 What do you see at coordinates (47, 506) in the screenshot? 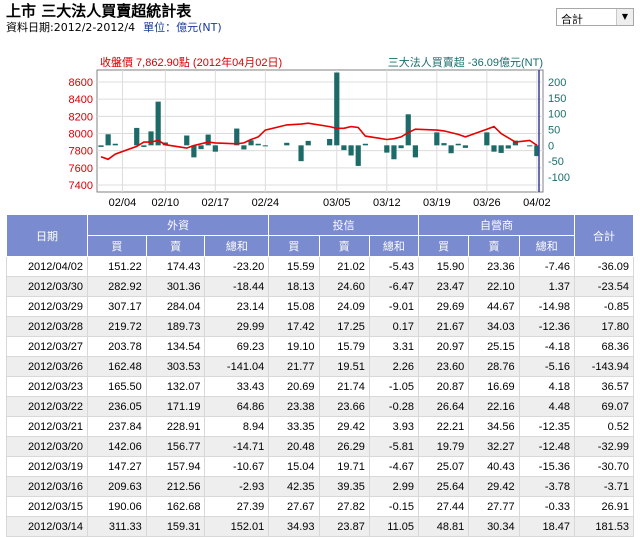
I see `date-cell: 2012/03/15` at bounding box center [47, 506].